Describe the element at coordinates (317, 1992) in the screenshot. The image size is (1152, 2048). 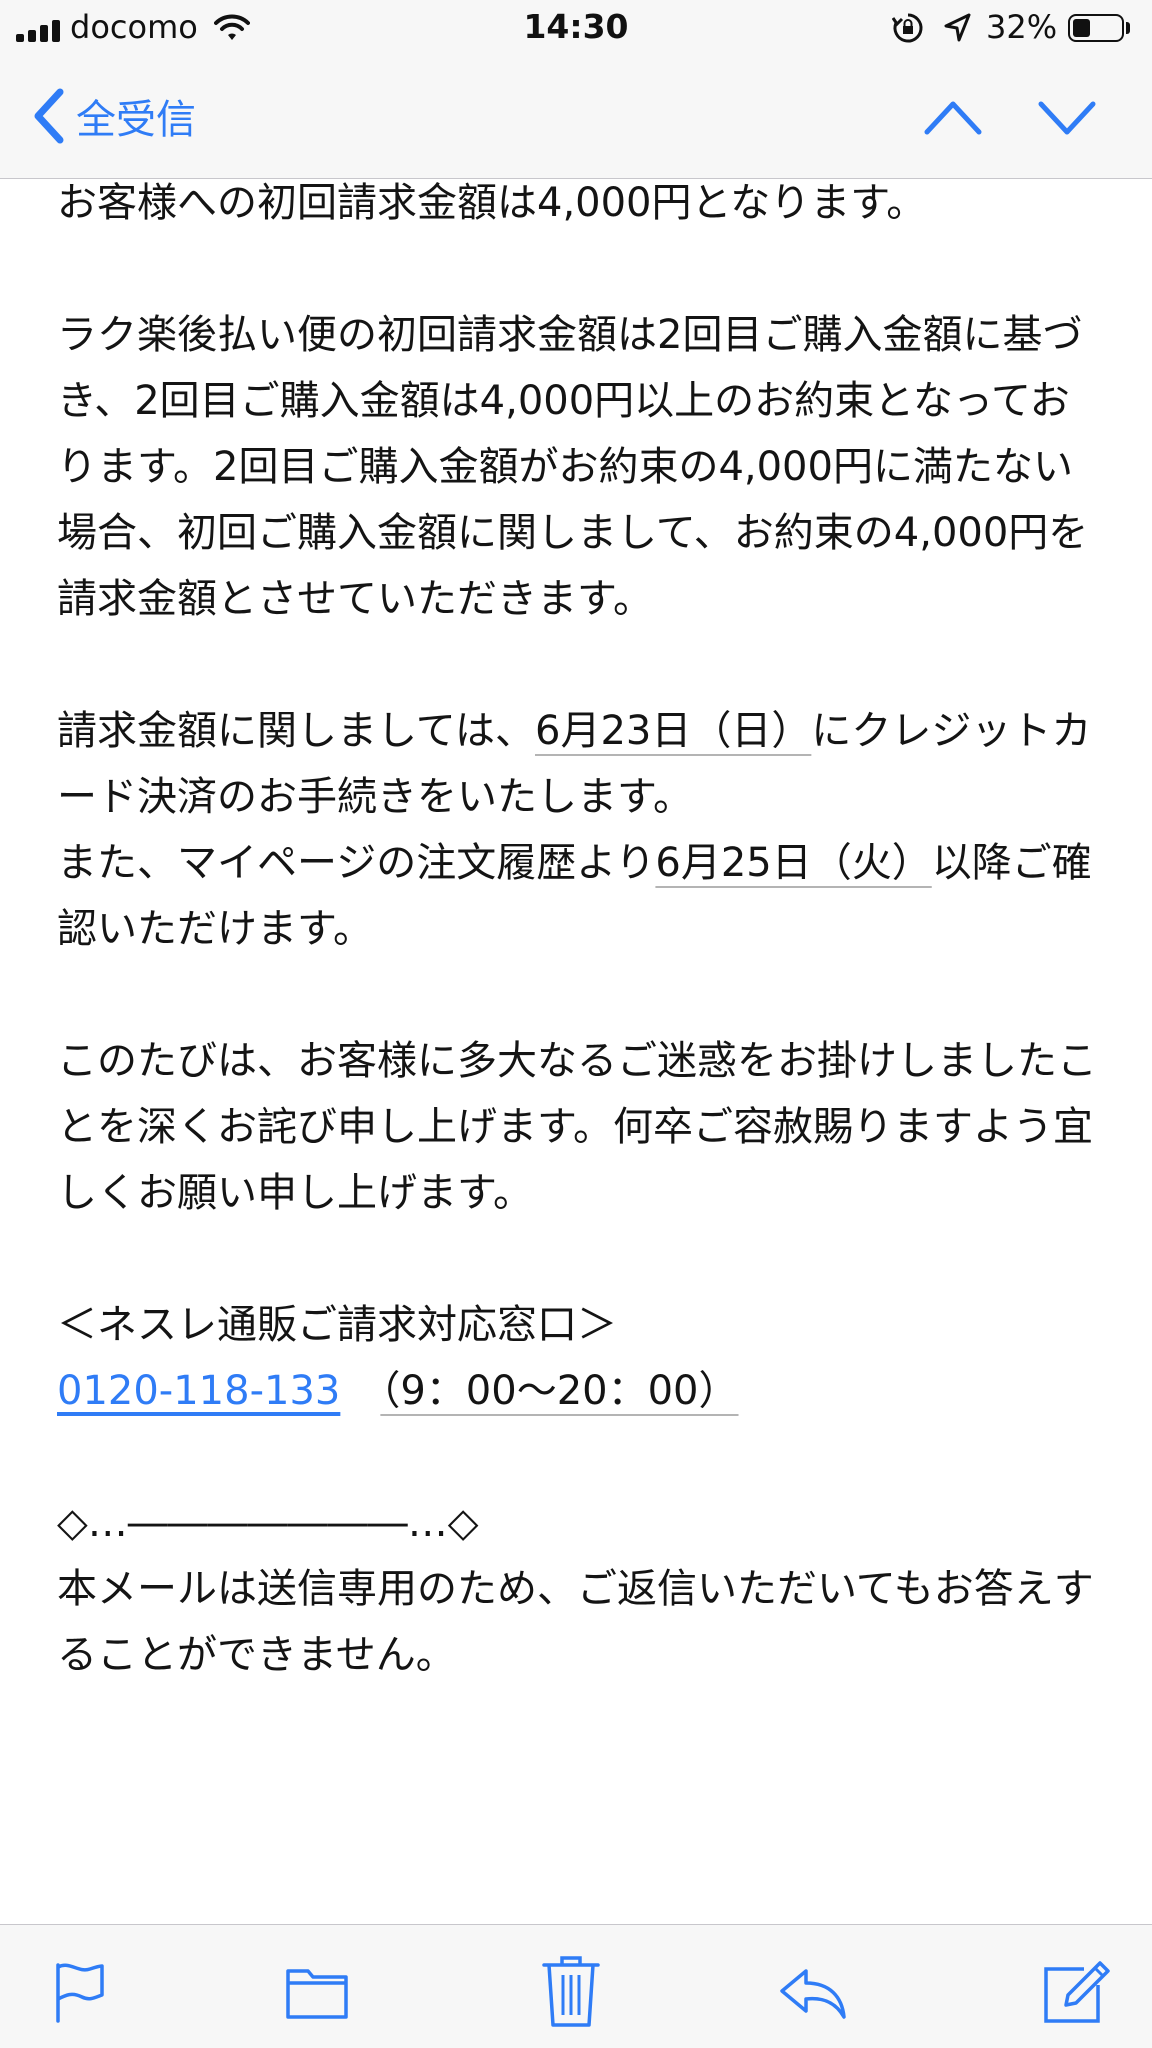
I see `folder-icon` at that location.